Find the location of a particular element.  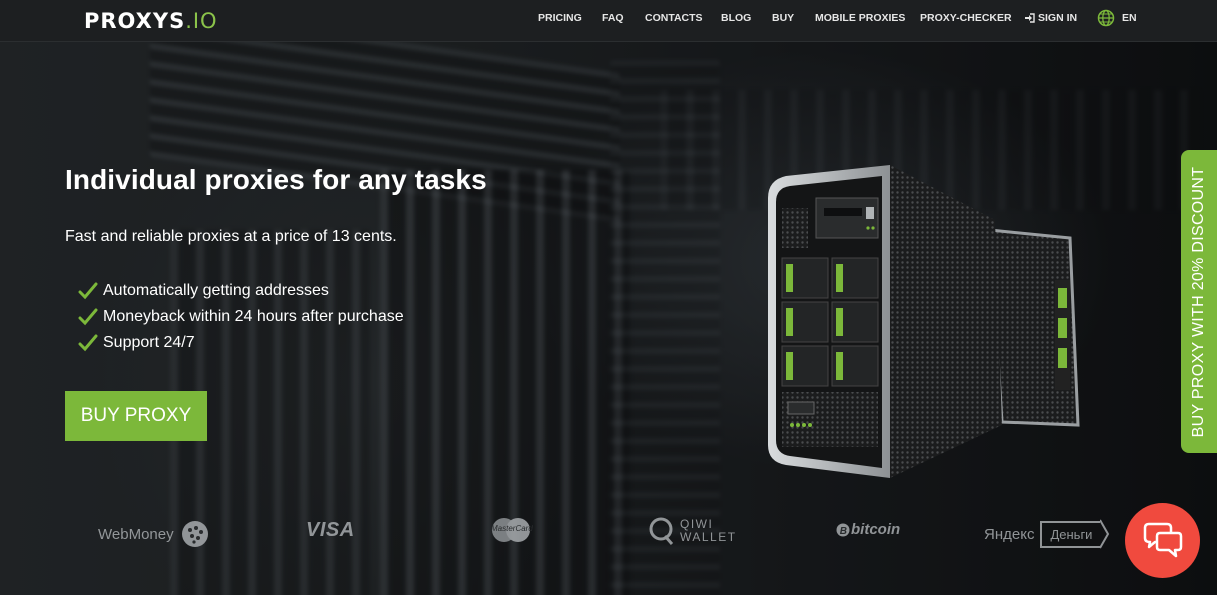

discount-side-tab-label: BUY PROXY WITH 20% DISCOUNT is located at coordinates (1198, 301).